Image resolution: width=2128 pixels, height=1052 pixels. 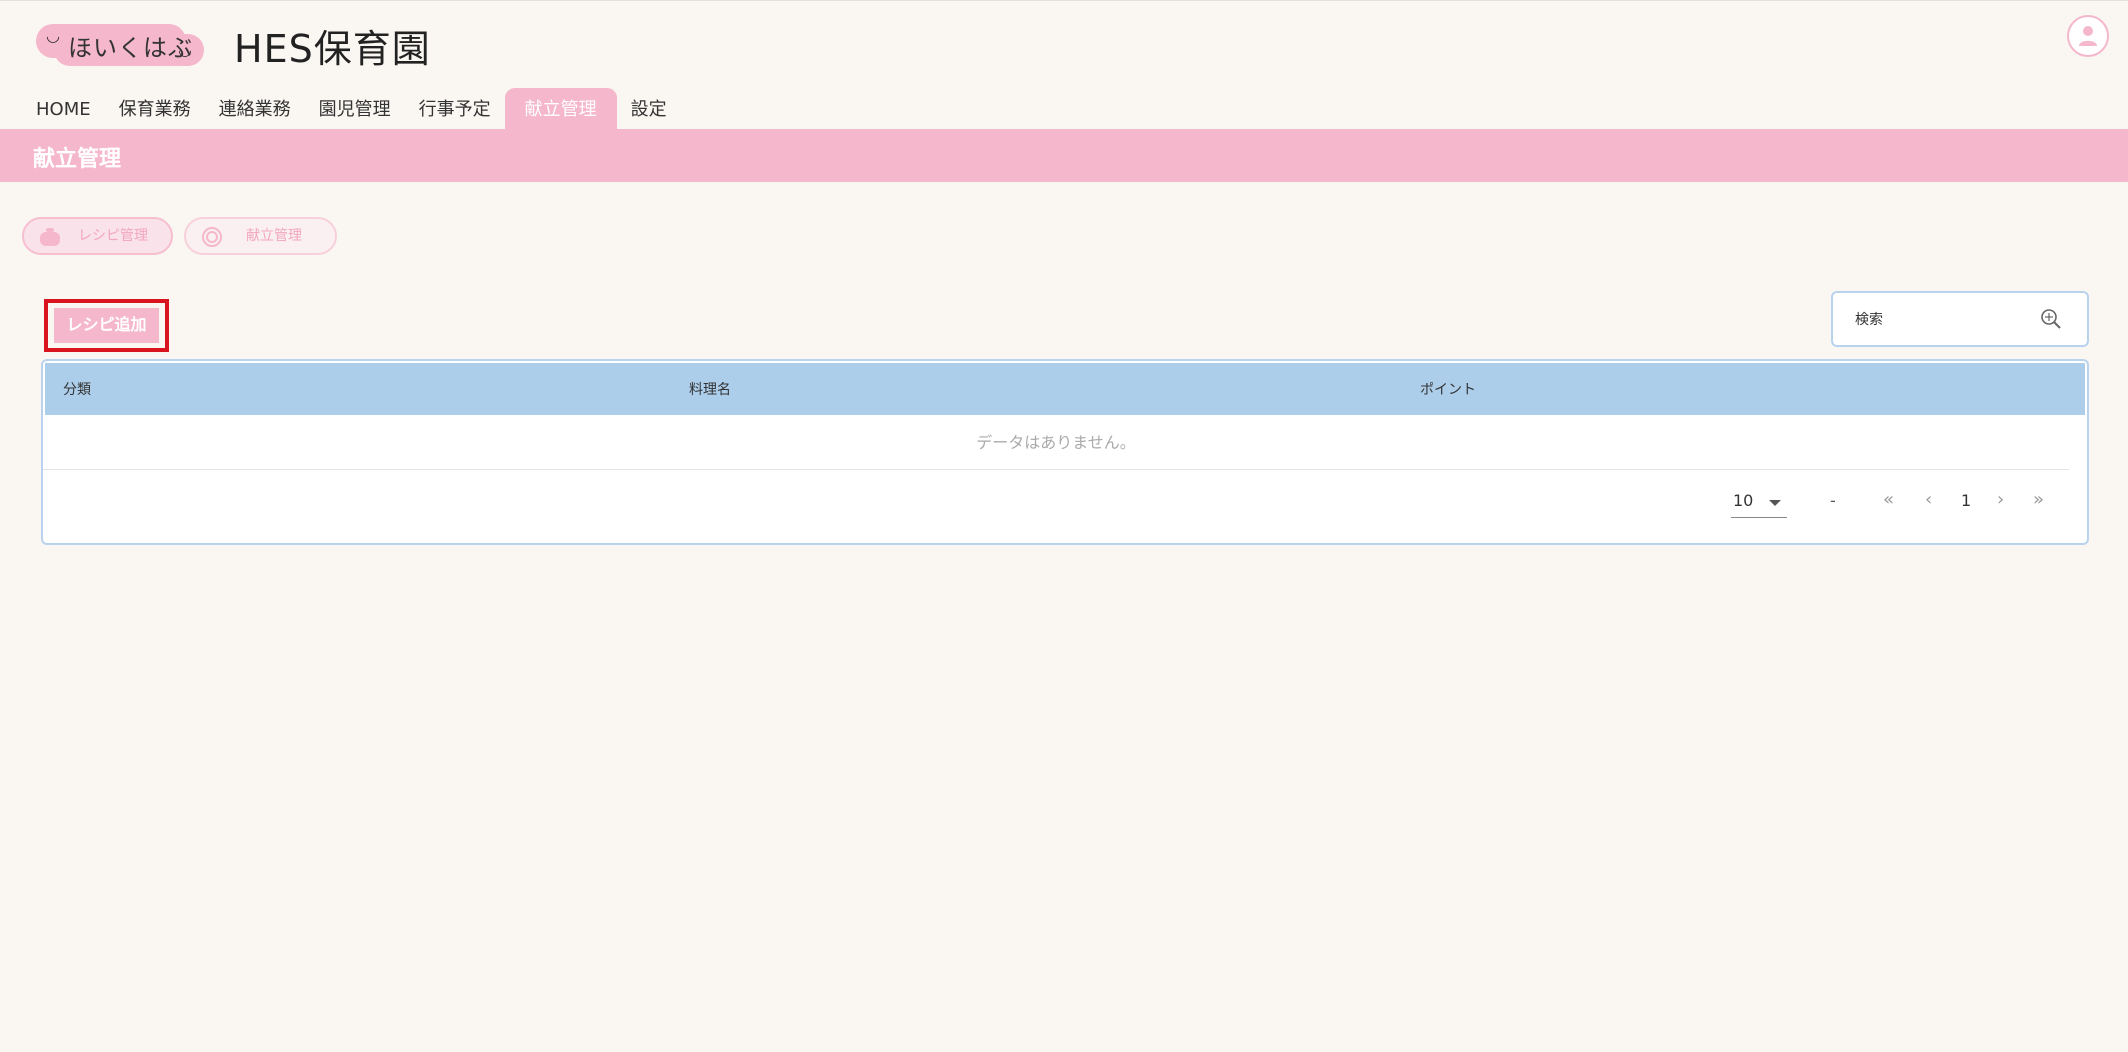 What do you see at coordinates (77, 389) in the screenshot?
I see `column-header-category: 分類` at bounding box center [77, 389].